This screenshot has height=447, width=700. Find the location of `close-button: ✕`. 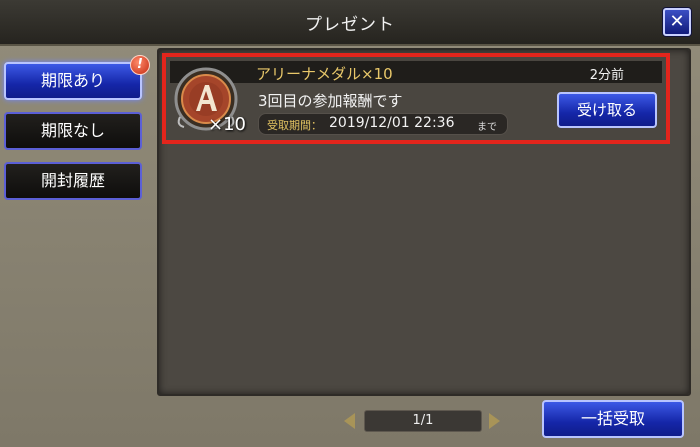

close-button: ✕ is located at coordinates (677, 22).